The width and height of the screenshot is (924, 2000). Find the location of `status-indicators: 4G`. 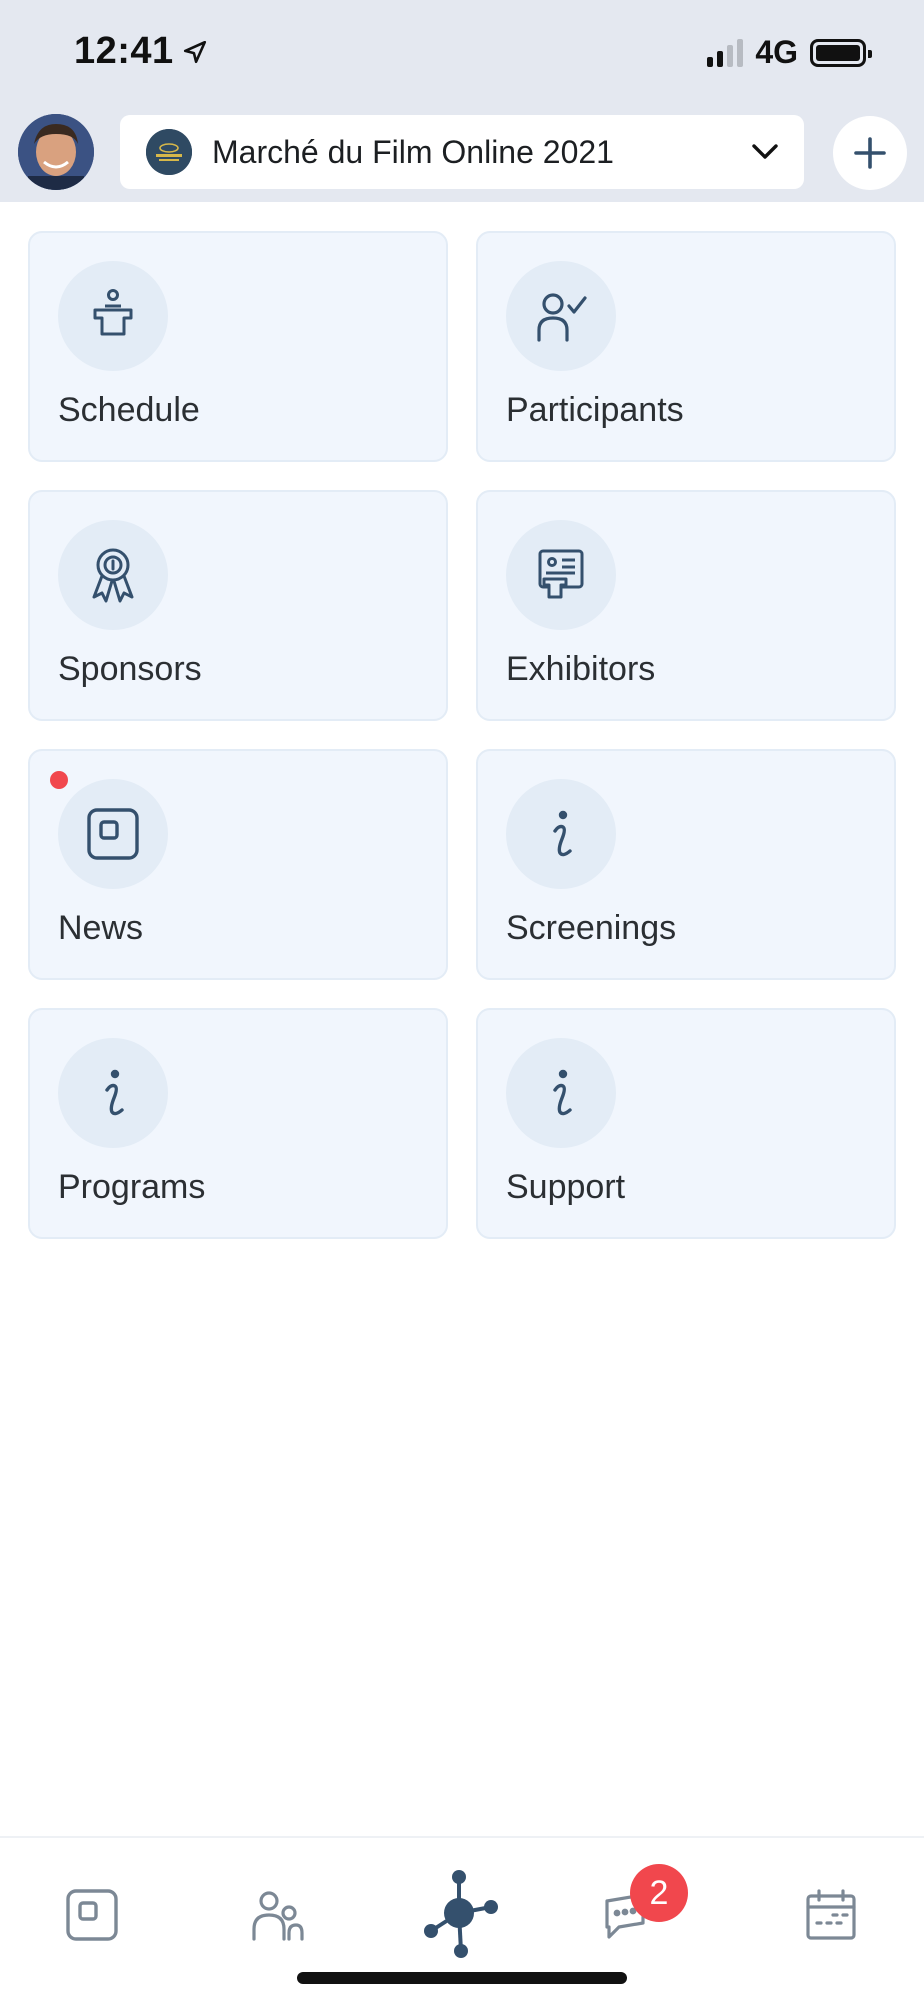

status-indicators: 4G is located at coordinates (789, 52).